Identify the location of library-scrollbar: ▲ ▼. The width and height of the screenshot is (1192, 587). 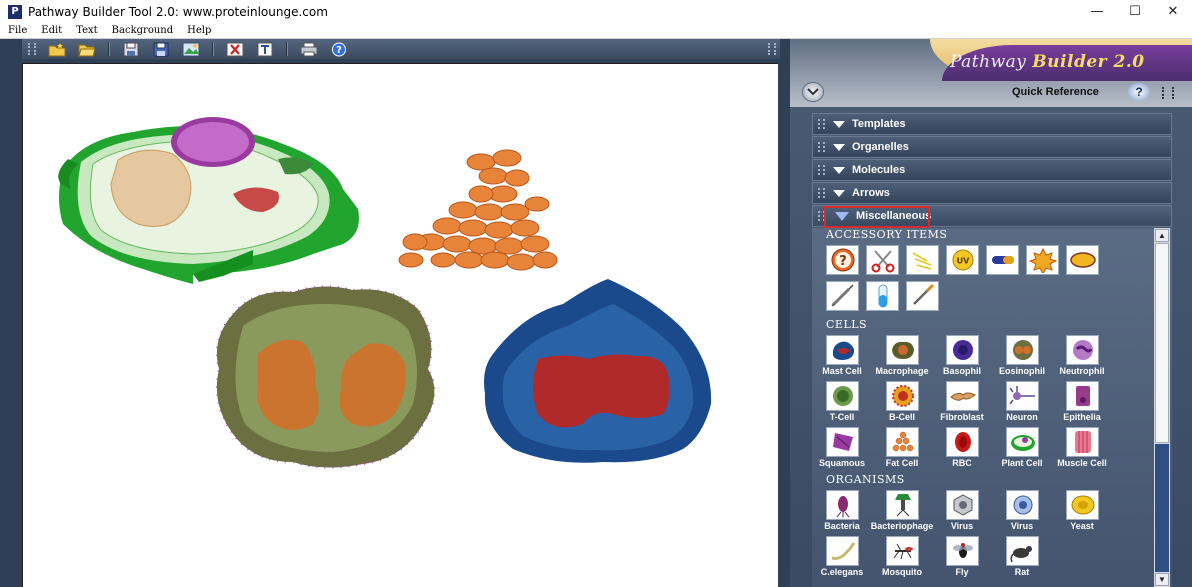
(1162, 407).